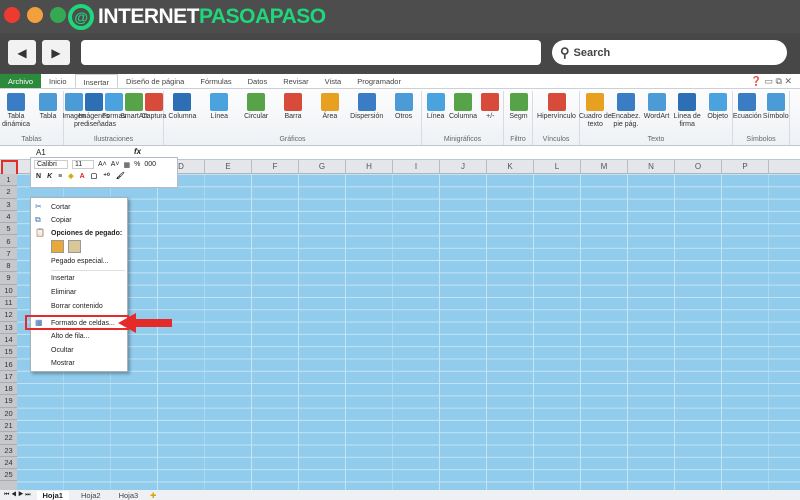 This screenshot has width=800, height=500. I want to click on thousands-icon: 000, so click(150, 164).